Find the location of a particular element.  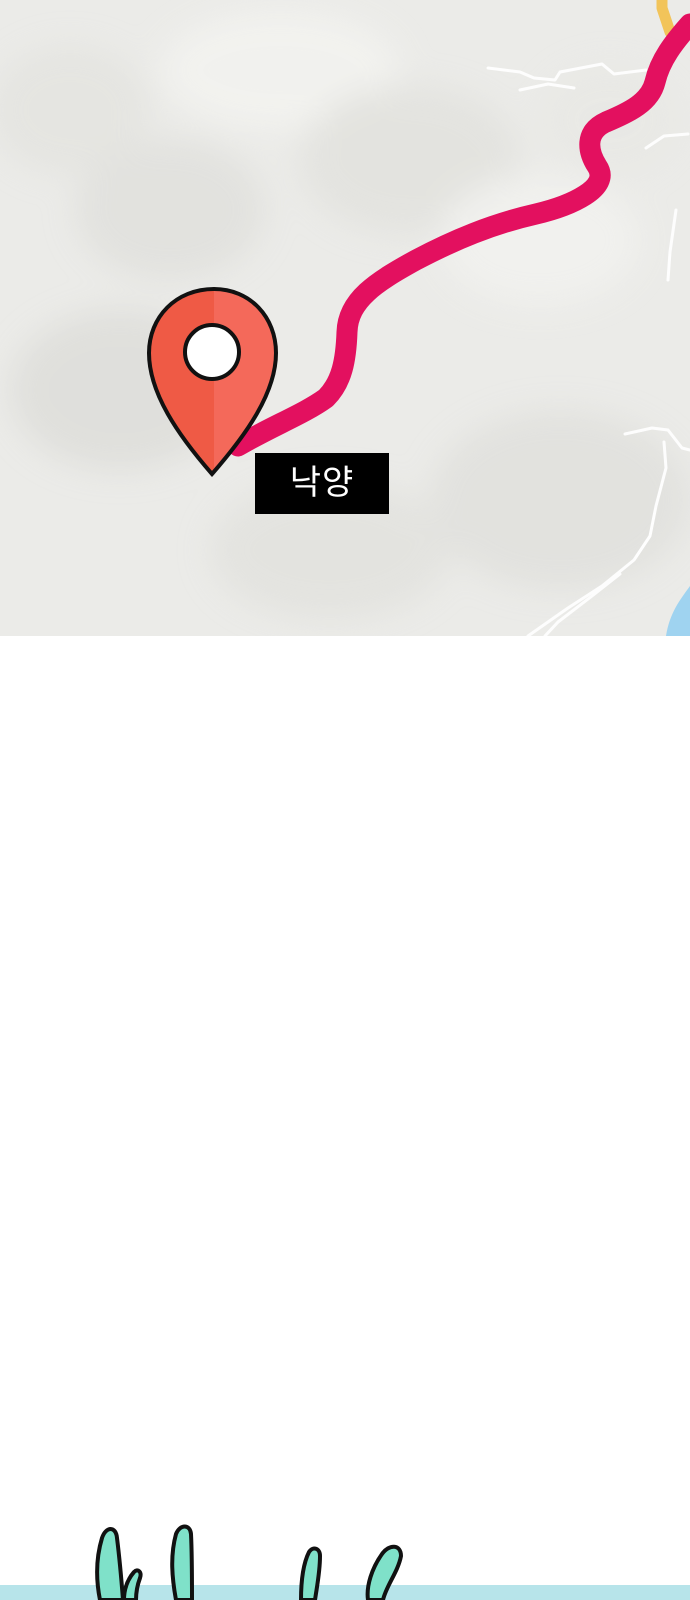

bottom-scene is located at coordinates (345, 1560).